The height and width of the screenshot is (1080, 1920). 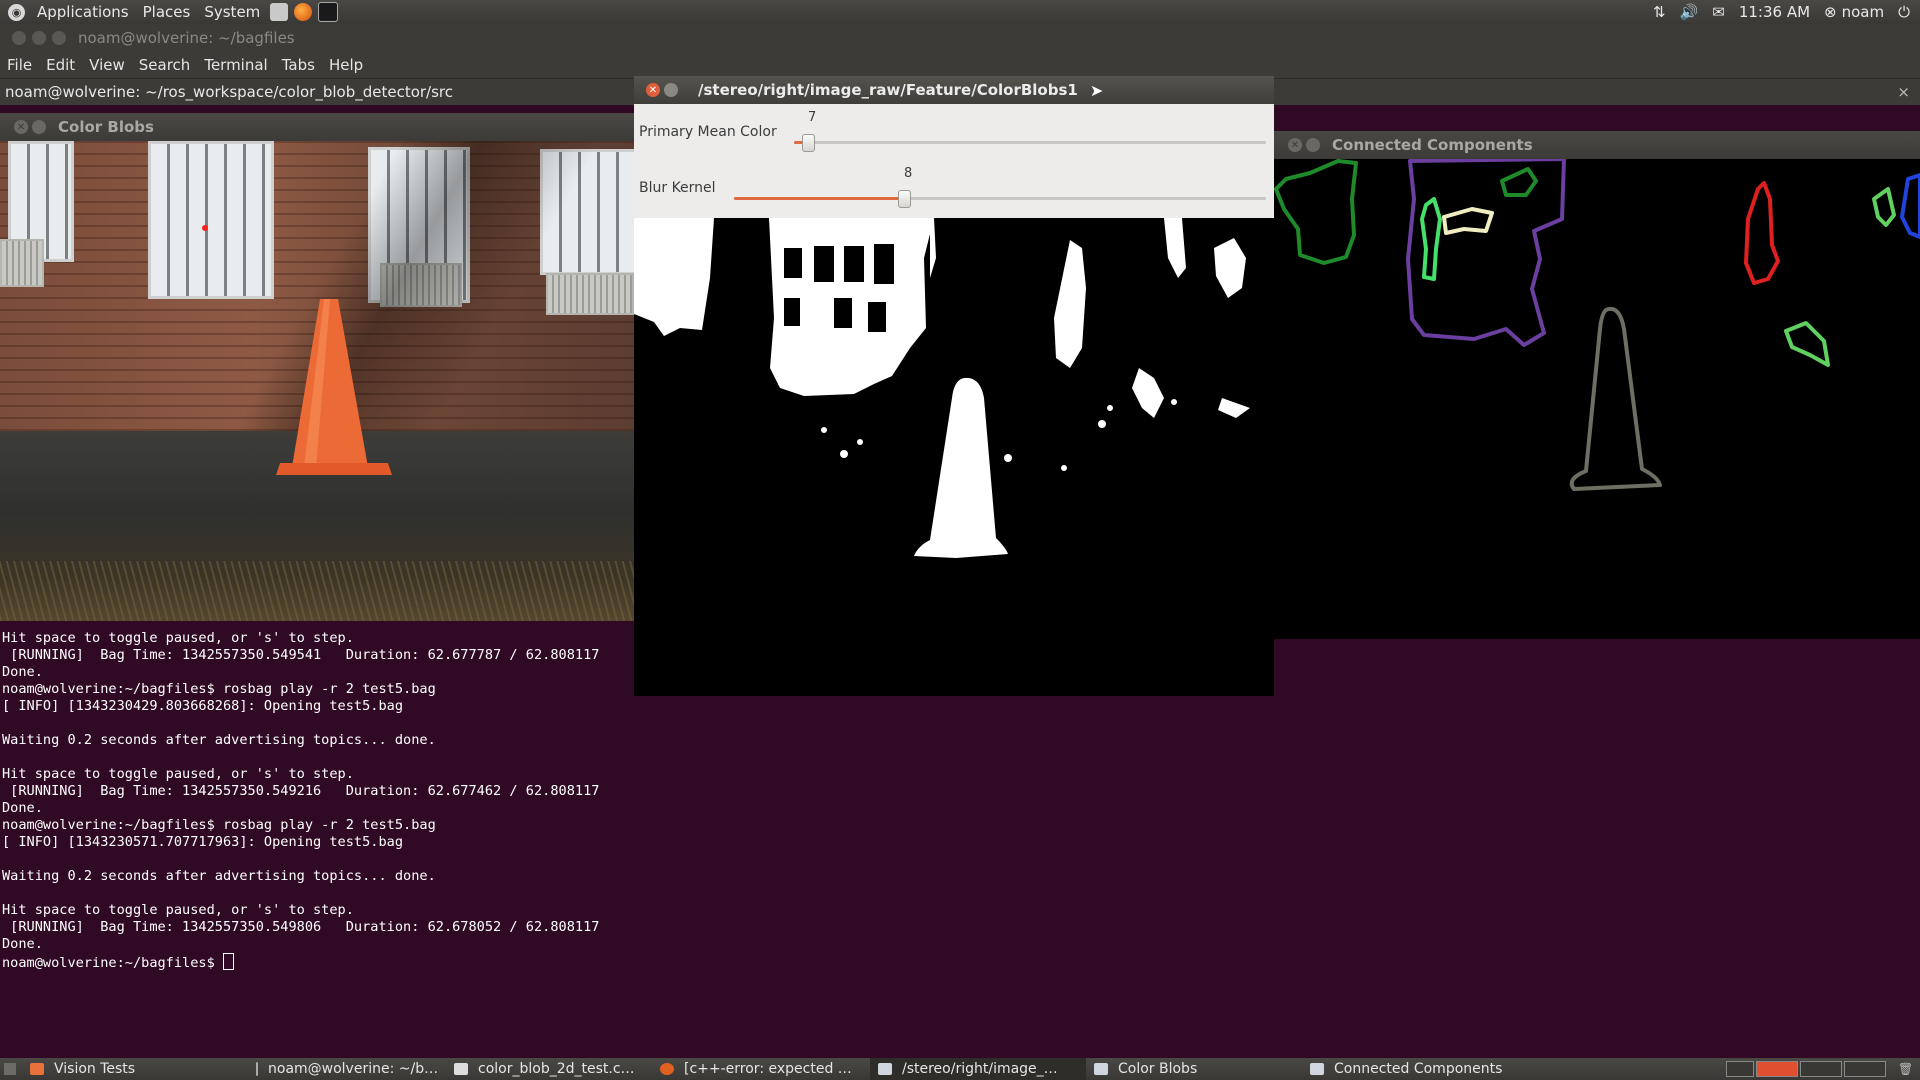 I want to click on cc-titlebar: ✕ Connected Components, so click(x=1597, y=145).